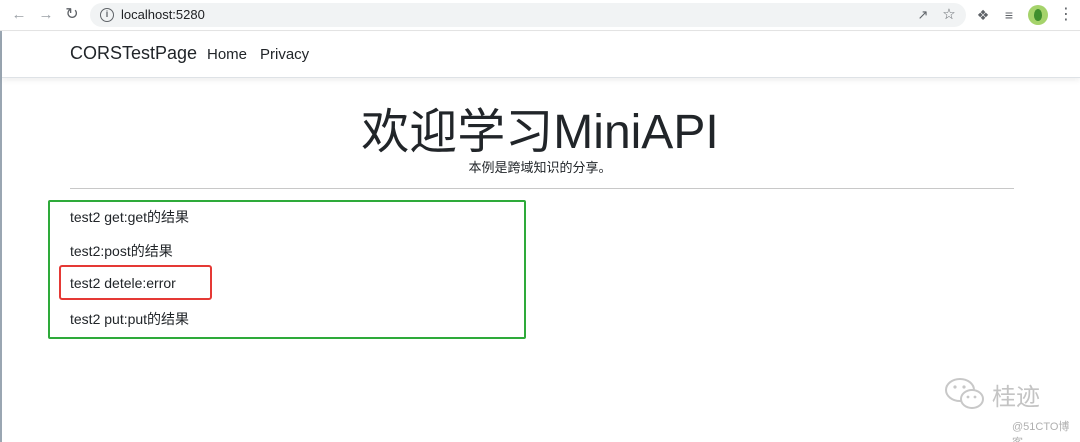  Describe the element at coordinates (542, 188) in the screenshot. I see `divider` at that location.